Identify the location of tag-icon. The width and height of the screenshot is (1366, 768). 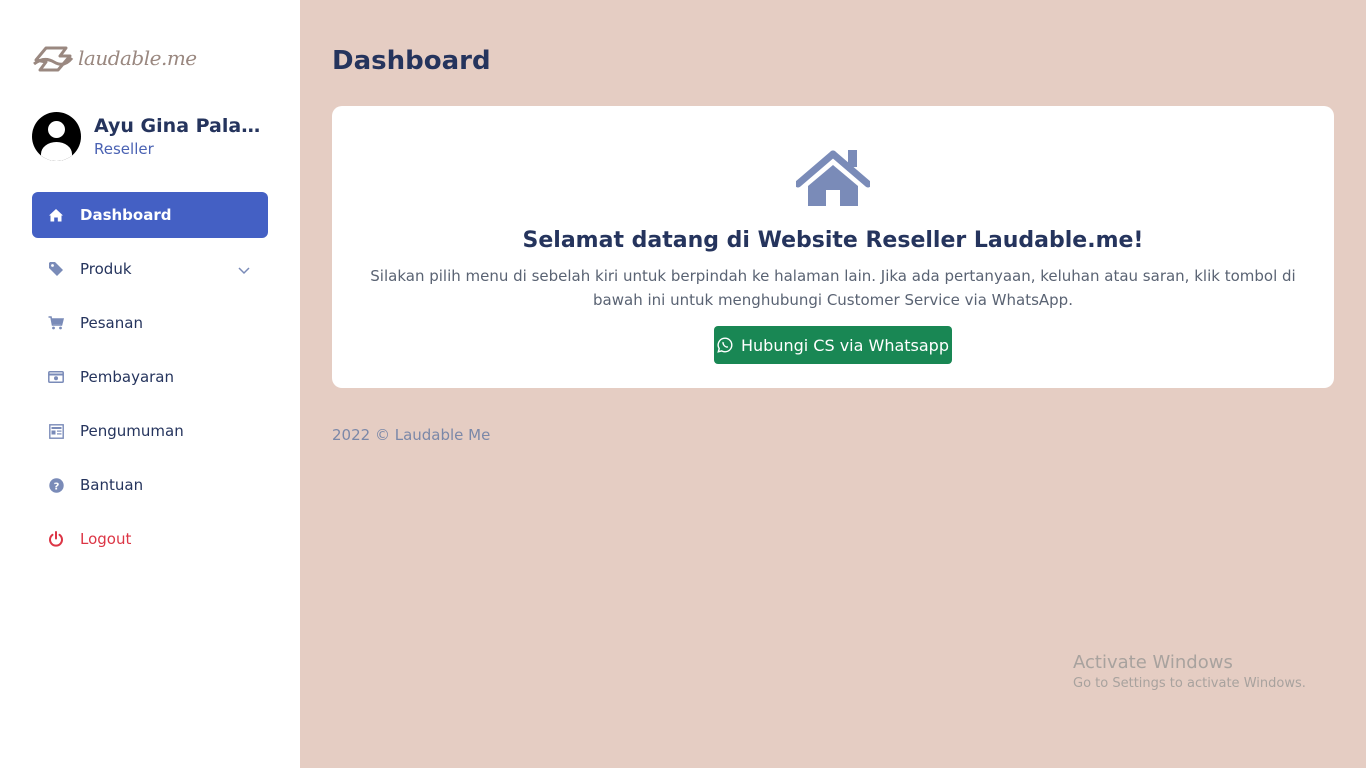
(56, 269).